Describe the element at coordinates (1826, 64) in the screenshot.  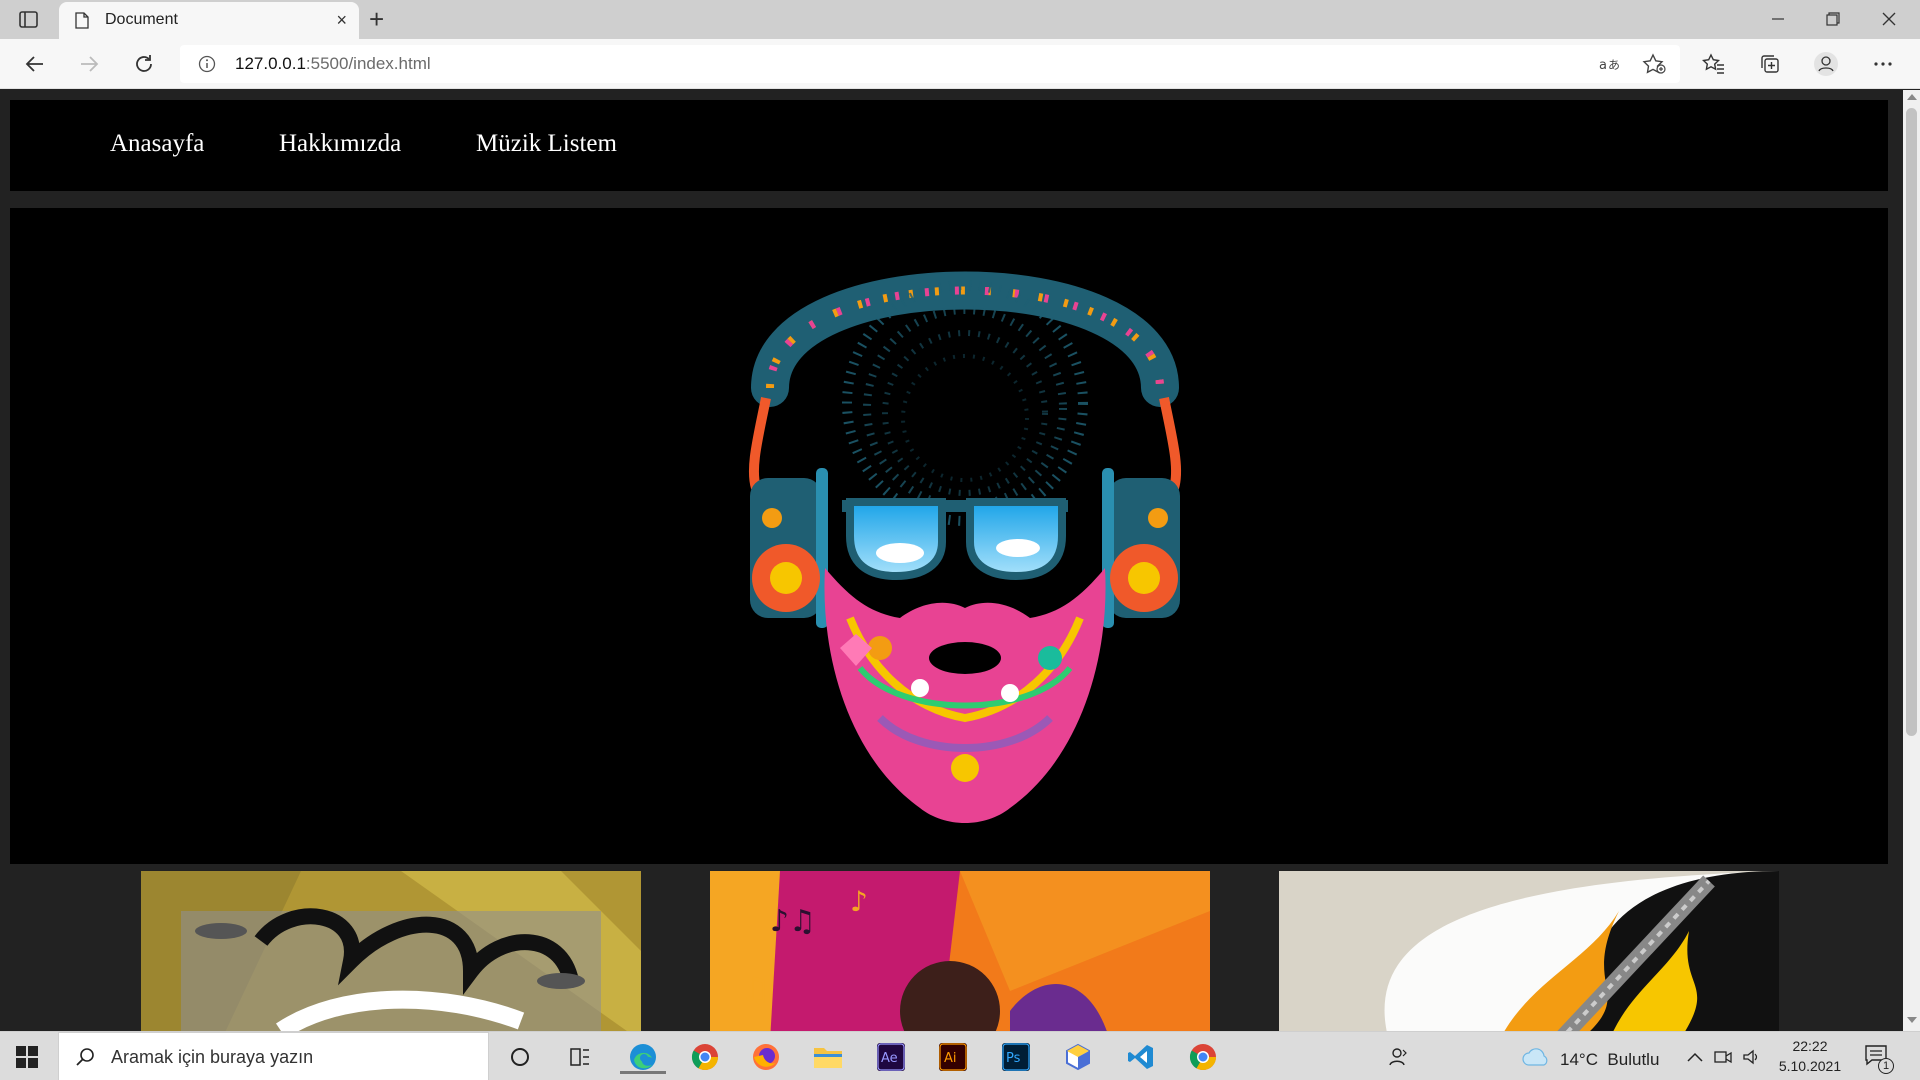
I see `profile-avatar-icon` at that location.